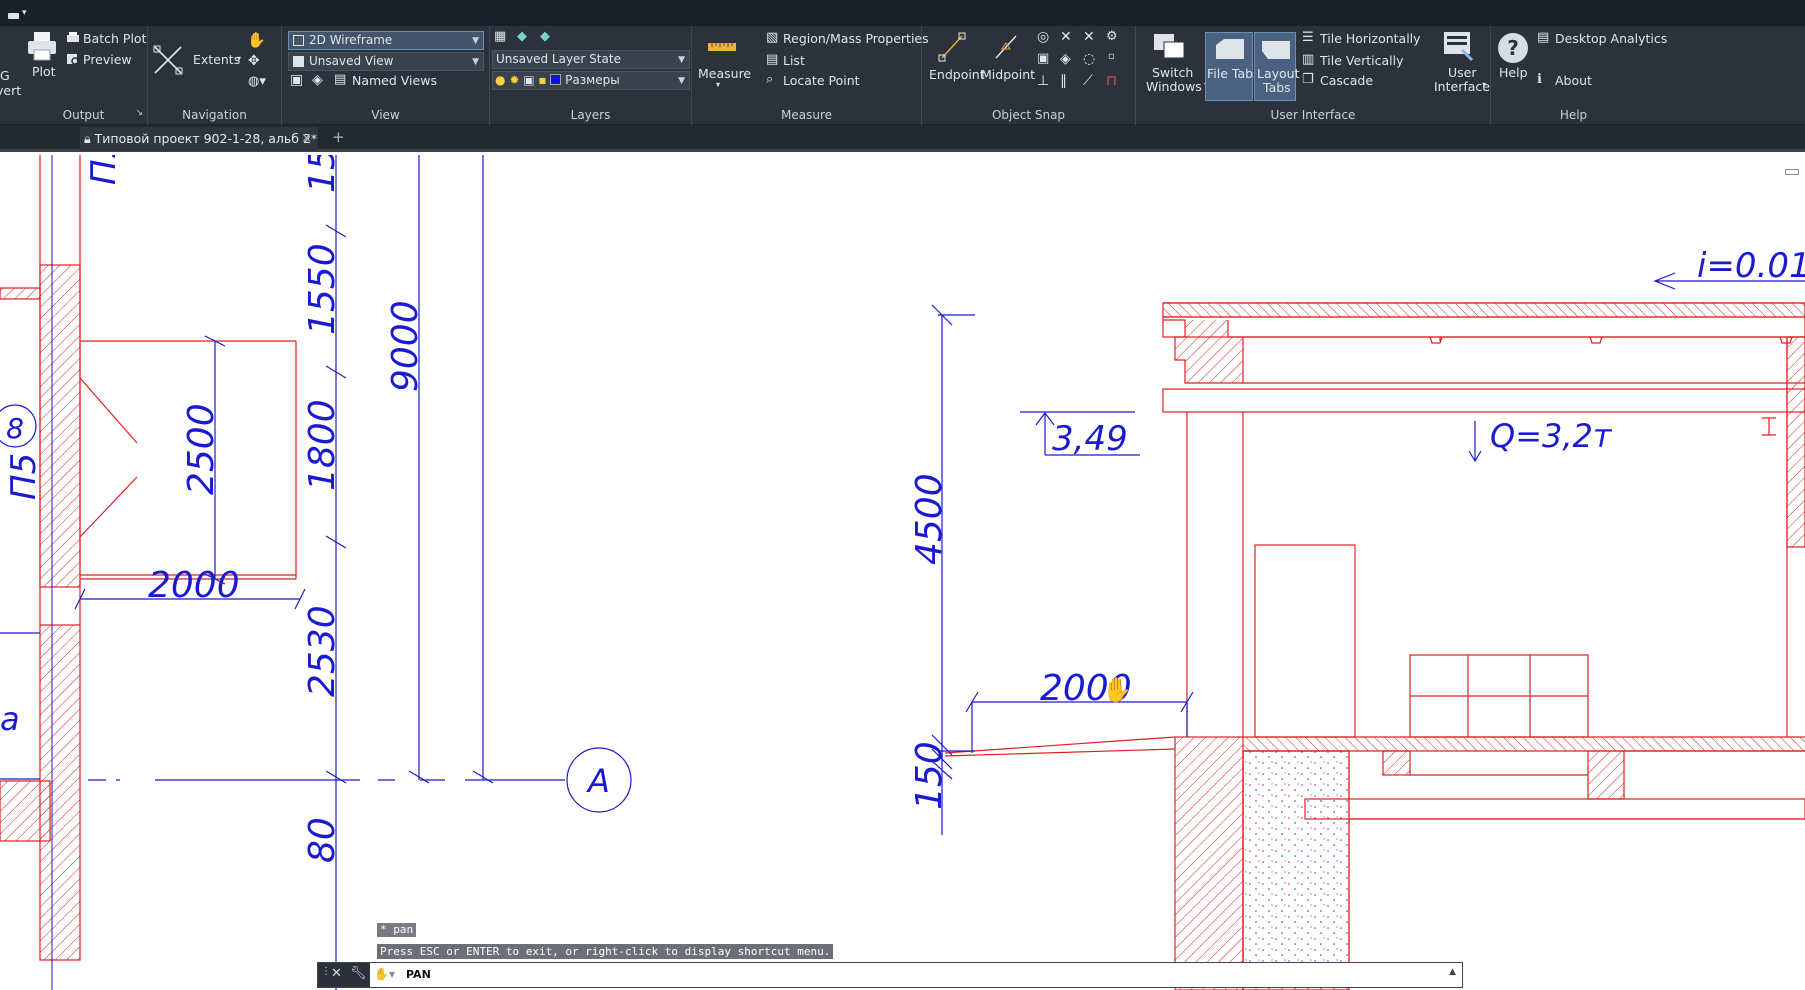 This screenshot has height=990, width=1805. I want to click on layer-previous-icon: ◆, so click(545, 36).